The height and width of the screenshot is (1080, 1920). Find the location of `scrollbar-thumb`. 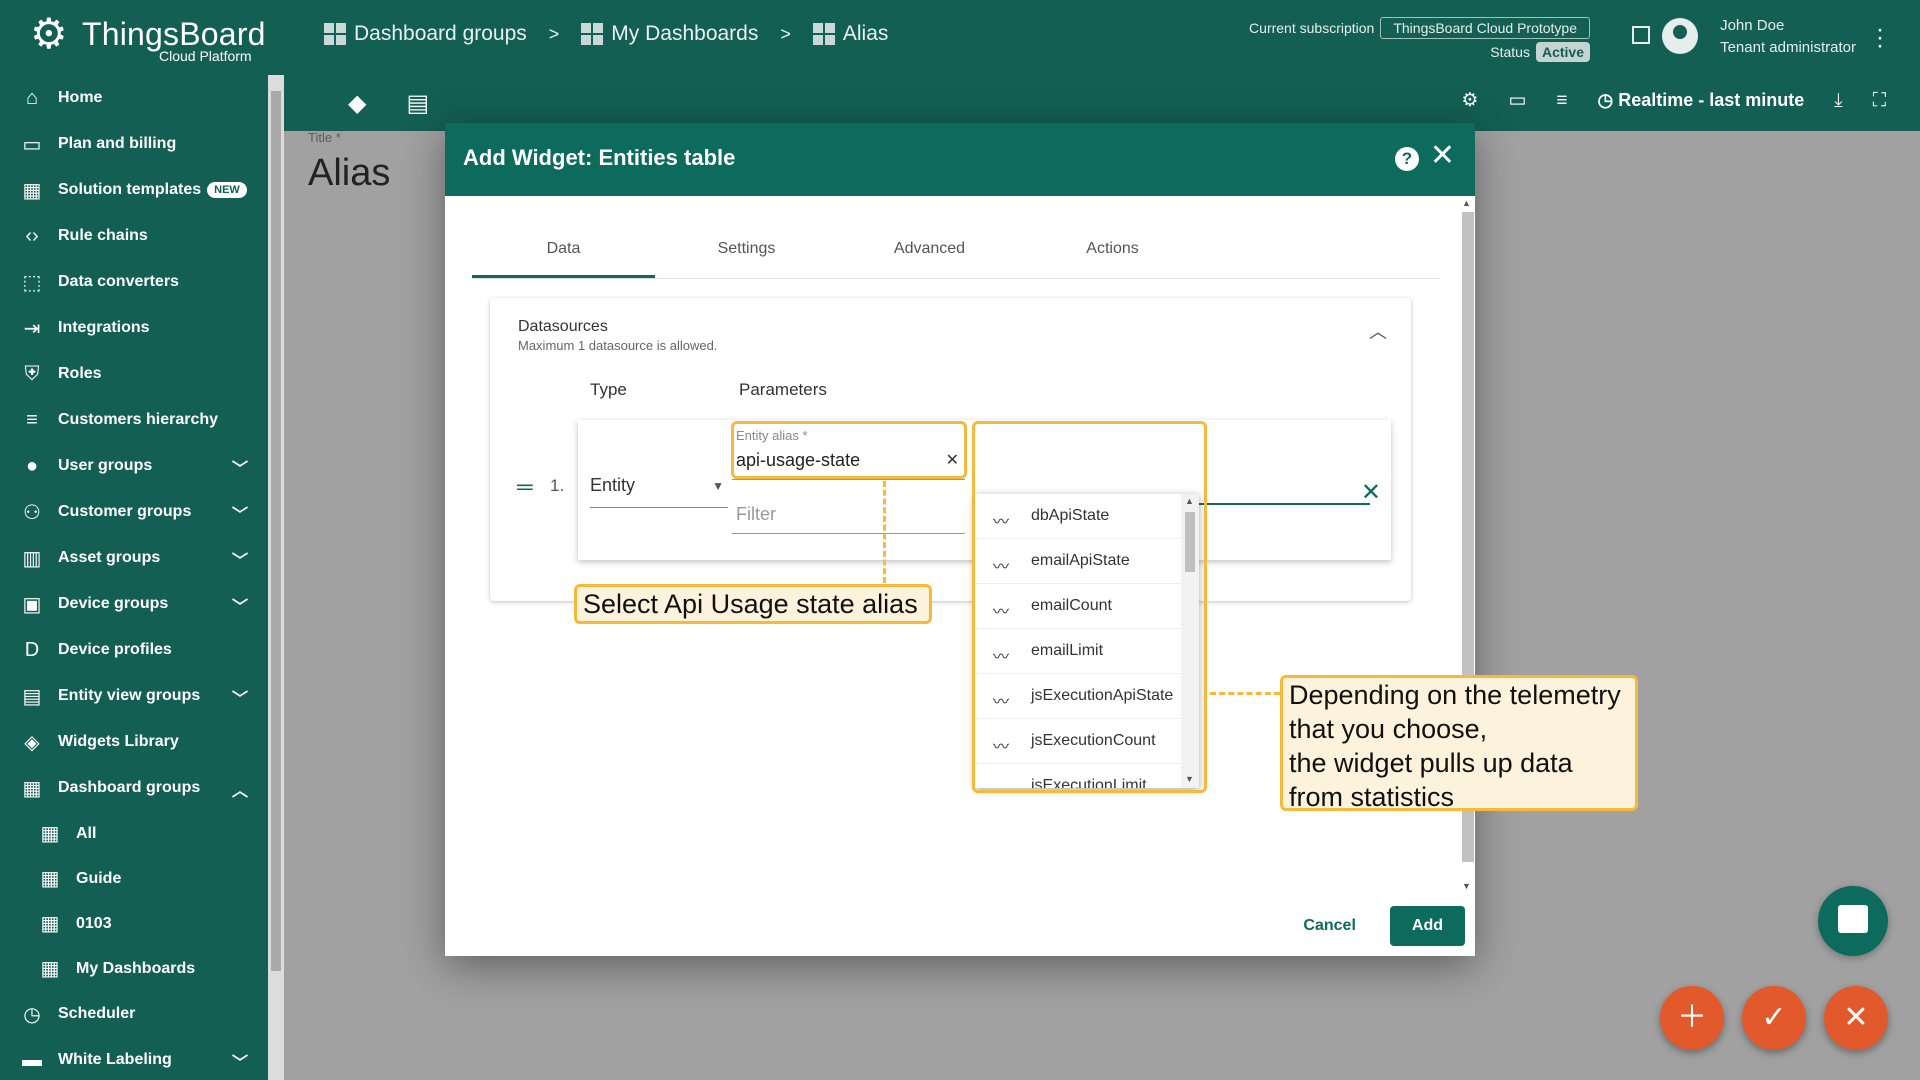

scrollbar-thumb is located at coordinates (276, 531).